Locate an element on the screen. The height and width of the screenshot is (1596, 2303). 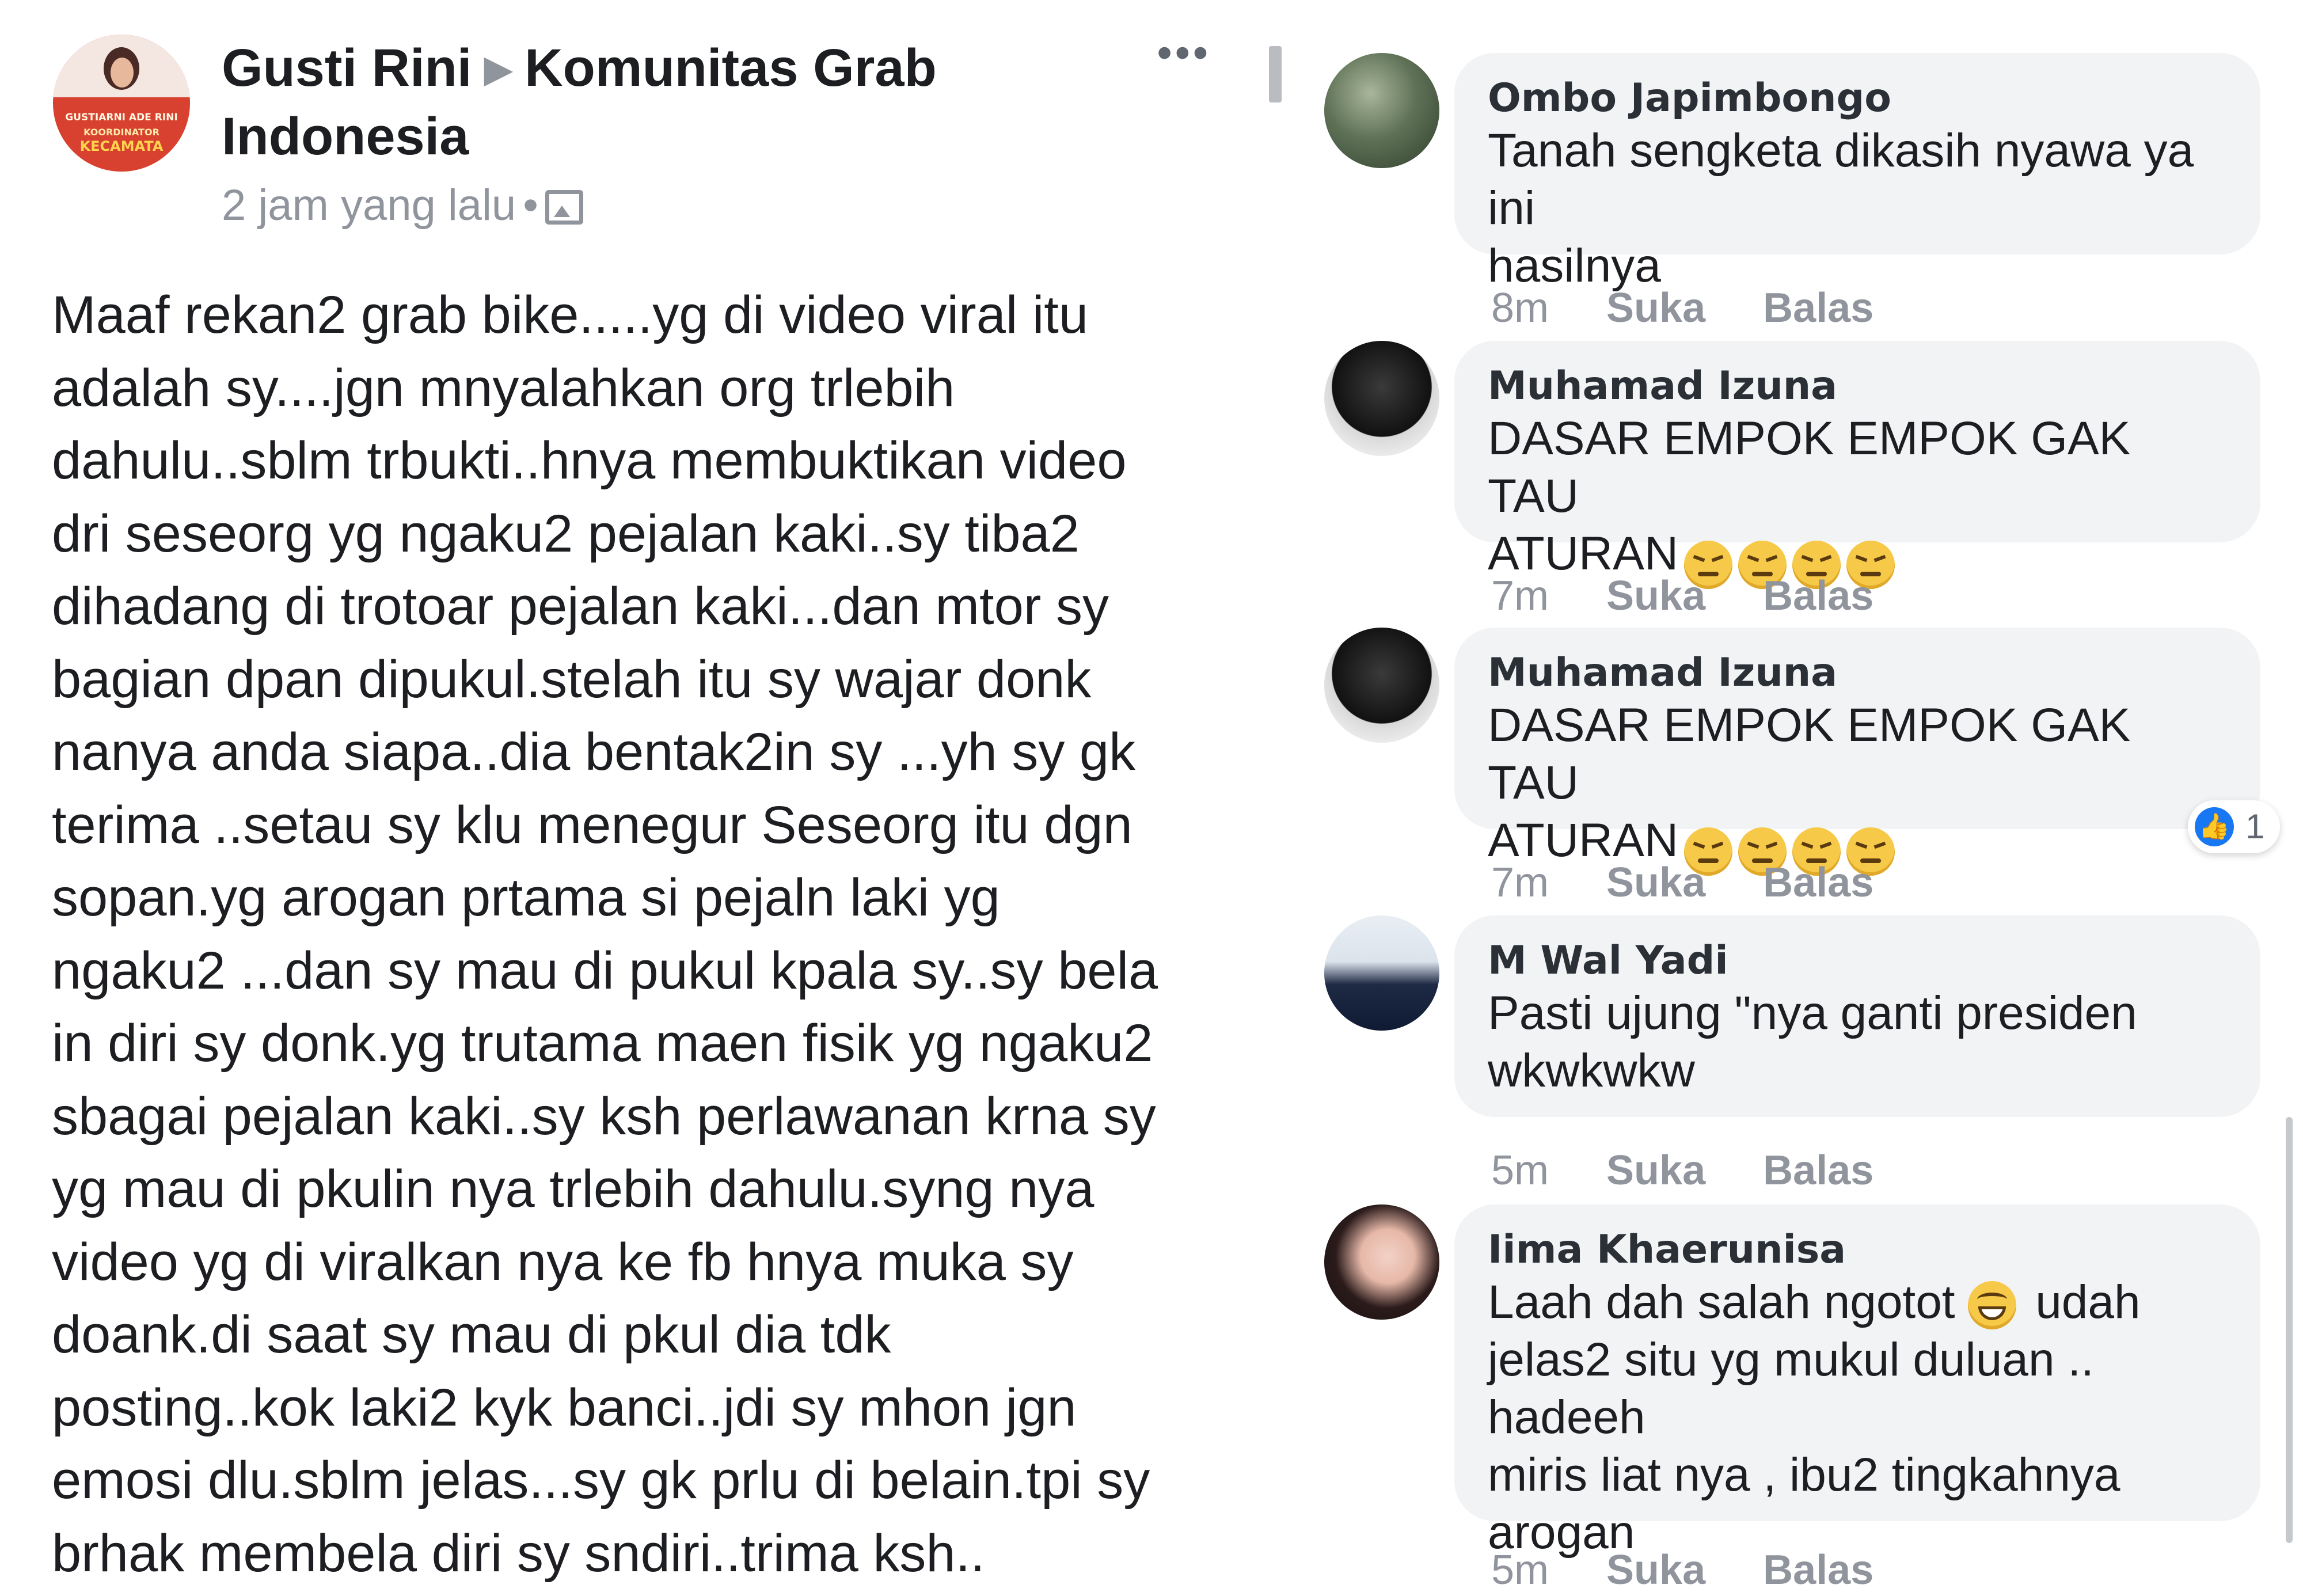
avatar-caption-area: KECAMATA is located at coordinates (121, 146).